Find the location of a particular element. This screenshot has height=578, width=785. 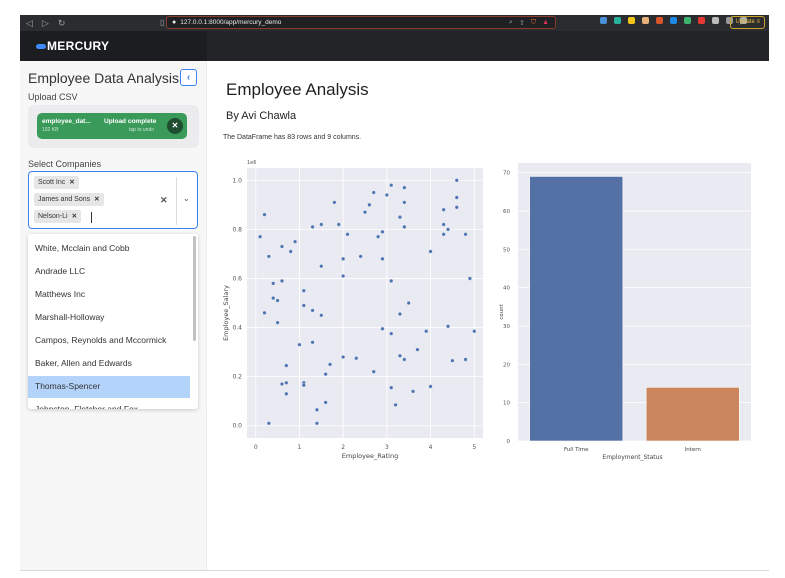

chevron-down-icon: ⌄ is located at coordinates (186, 198).